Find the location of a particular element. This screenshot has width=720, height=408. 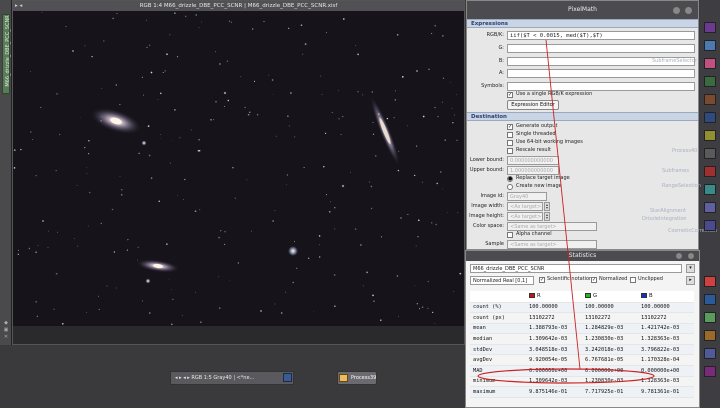

annotation-minimum-row-circle is located at coordinates (566, 376).